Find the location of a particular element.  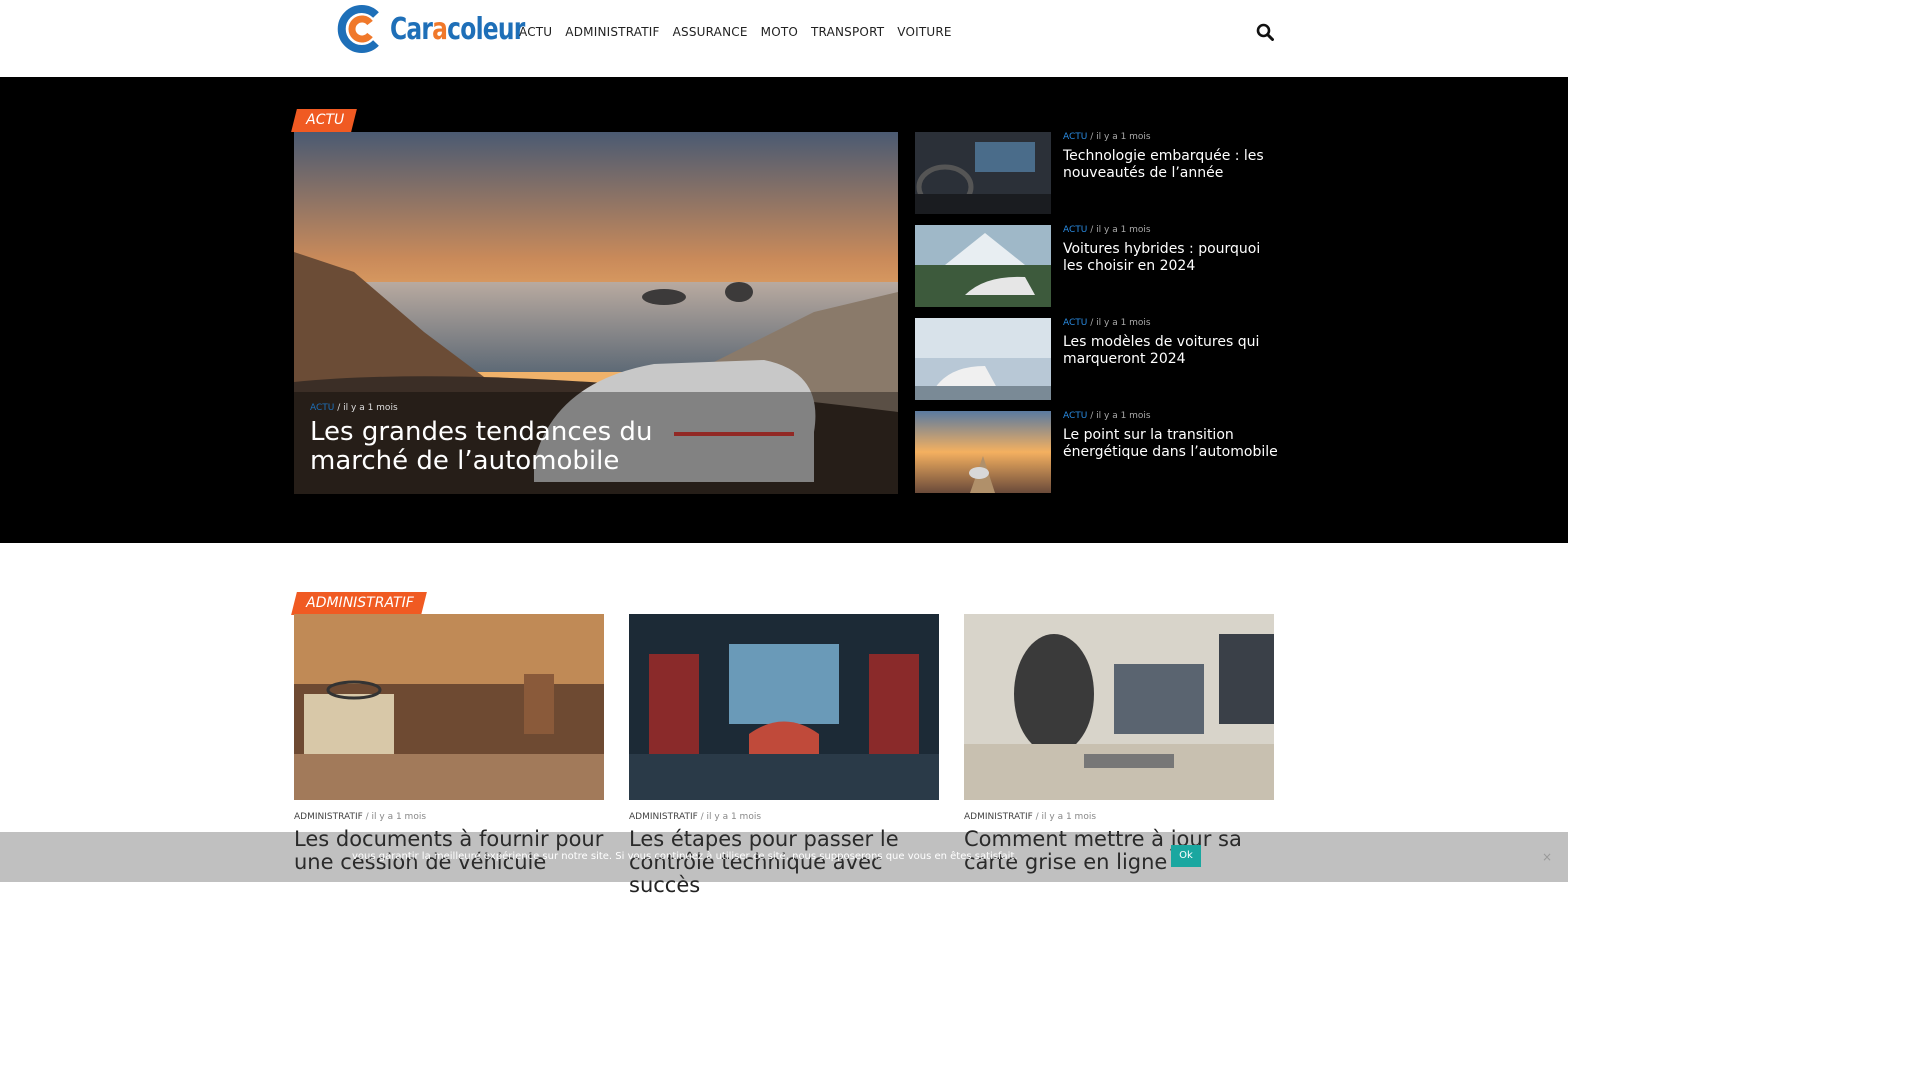

nav-item-voiture: VOITURE is located at coordinates (924, 32).